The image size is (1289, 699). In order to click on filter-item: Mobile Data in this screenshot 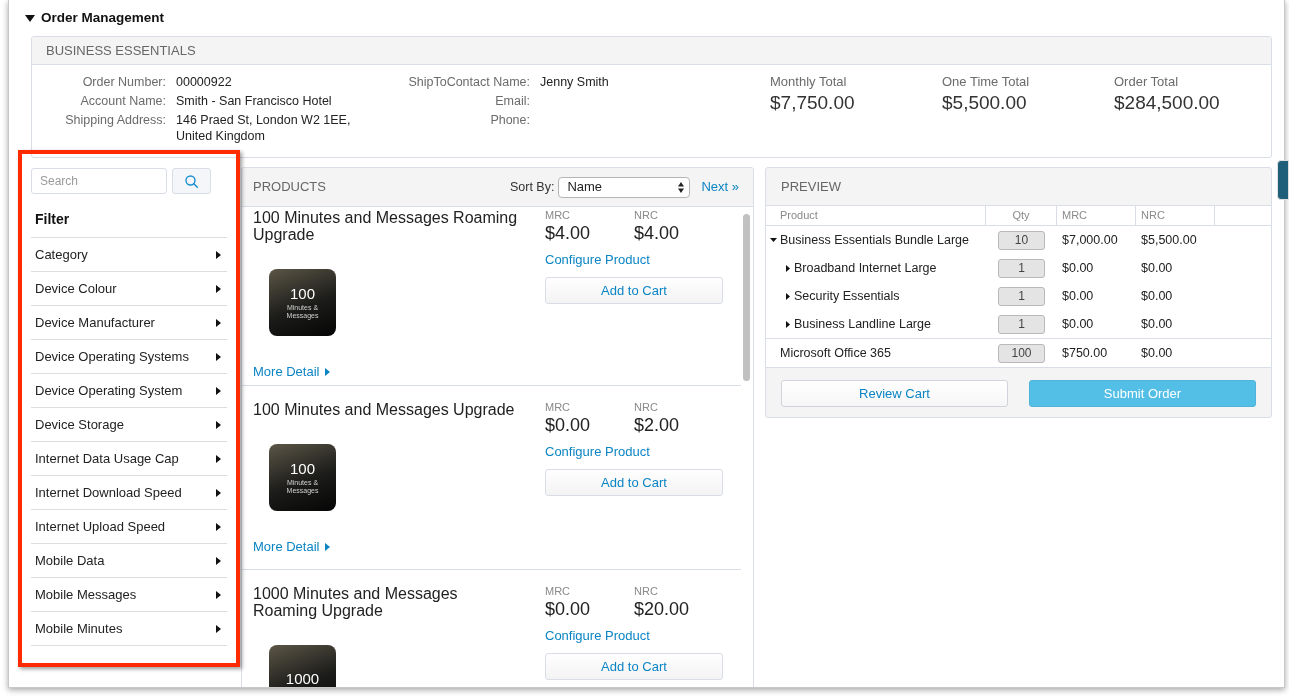, I will do `click(129, 561)`.